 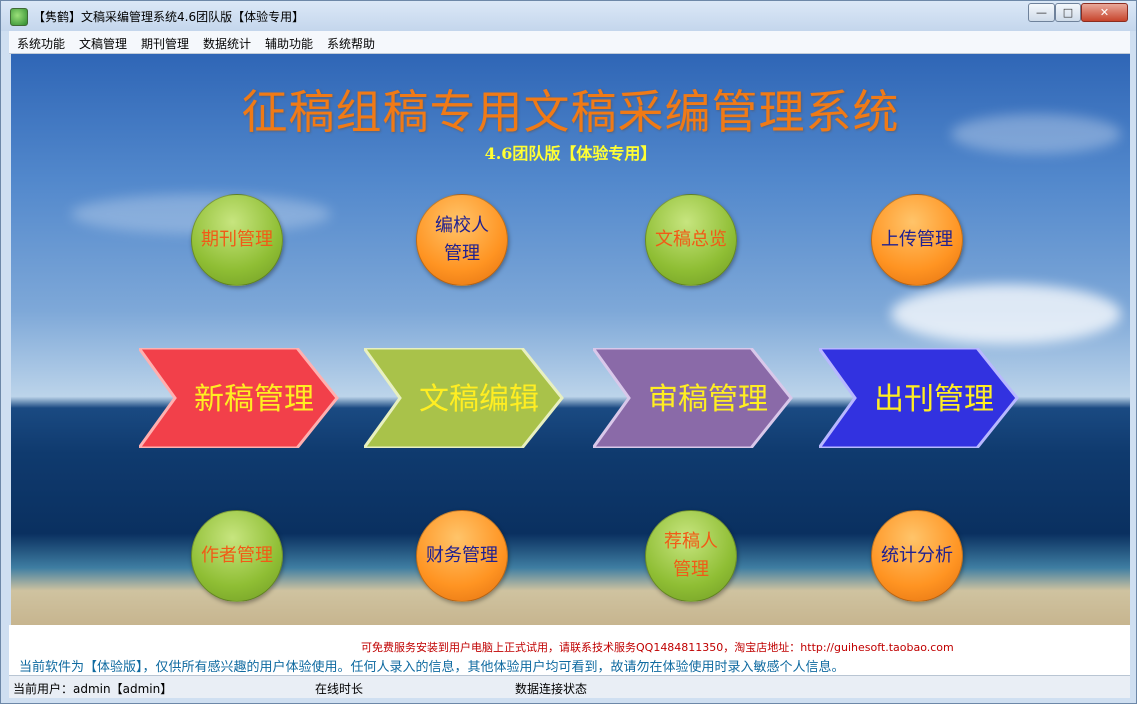 What do you see at coordinates (551, 689) in the screenshot?
I see `status-db-connection: 数据连接状态` at bounding box center [551, 689].